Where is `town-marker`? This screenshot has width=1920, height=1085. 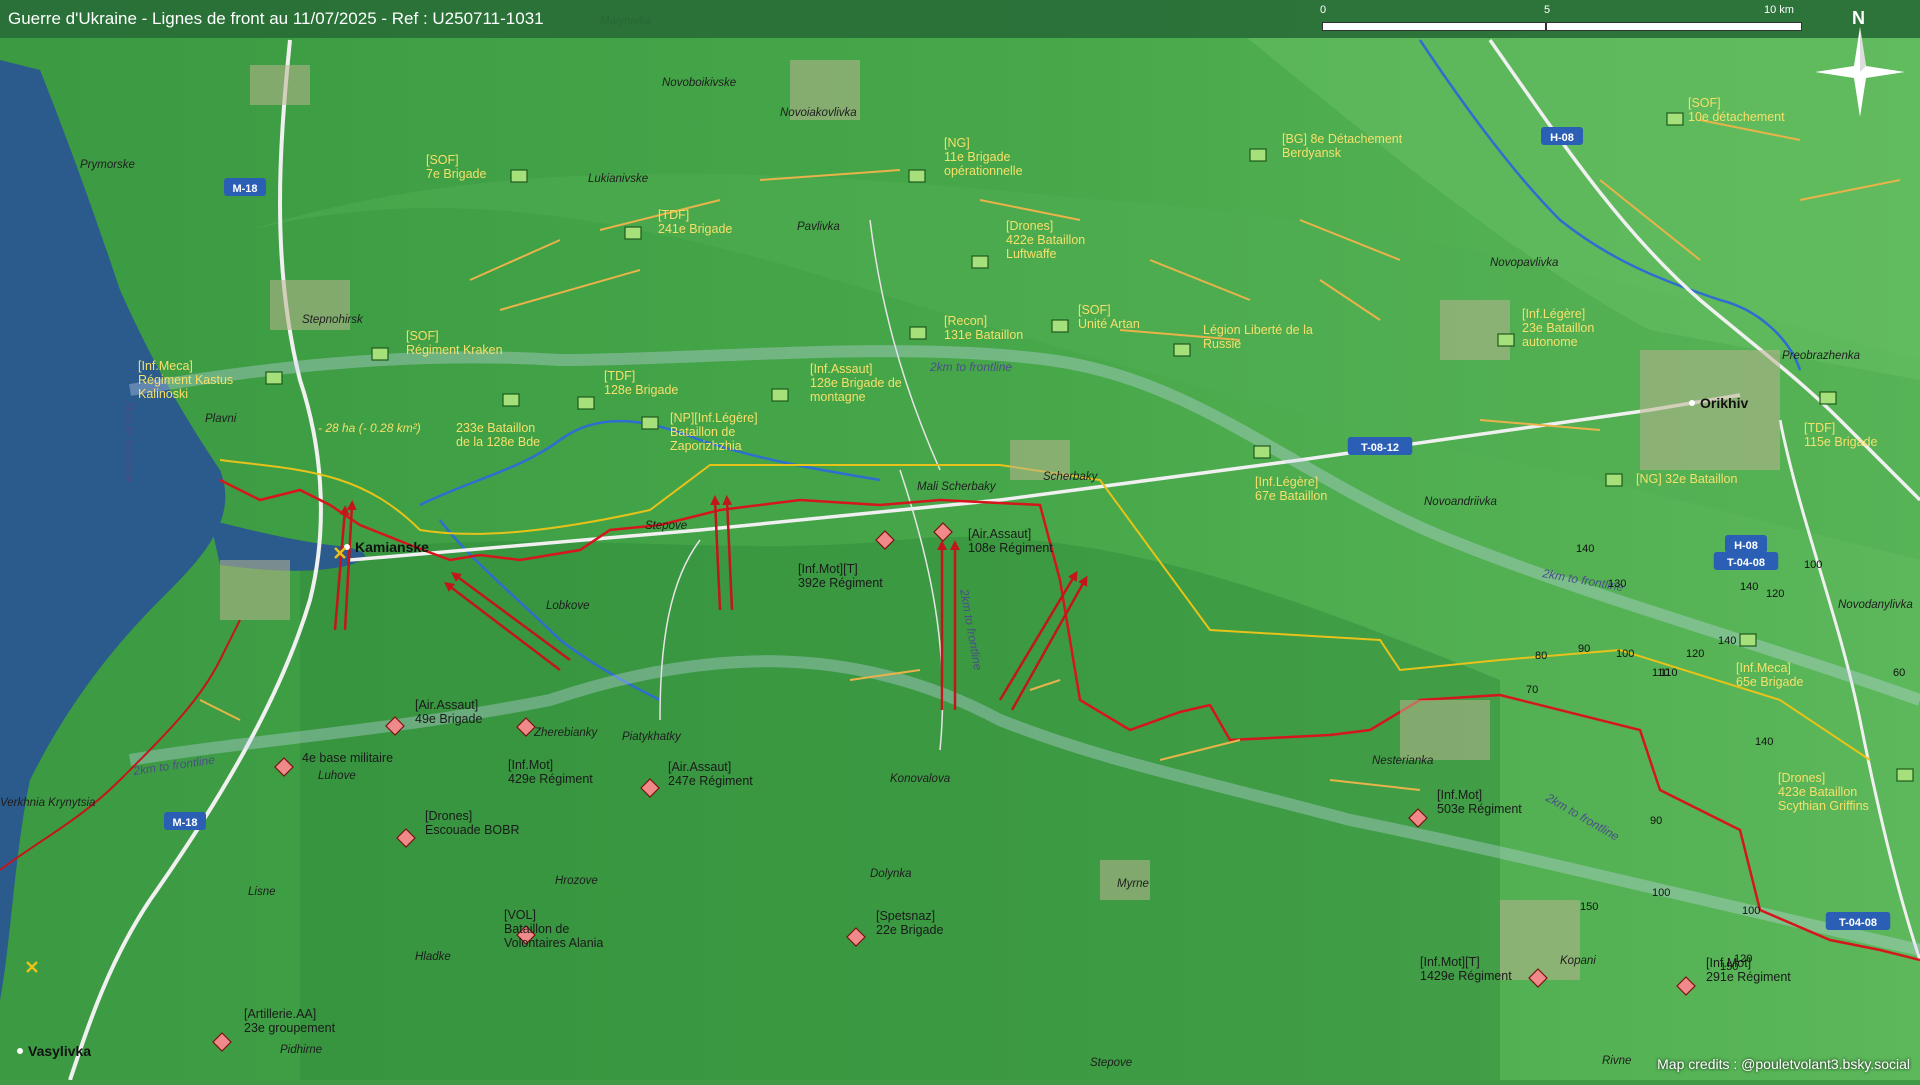
town-marker is located at coordinates (1692, 403).